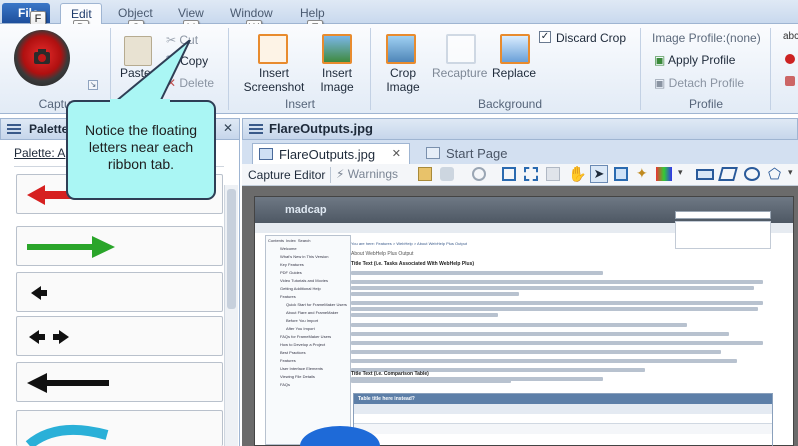 Image resolution: width=798 pixels, height=446 pixels. Describe the element at coordinates (39, 153) in the screenshot. I see `palette-selector: Palette: A` at that location.